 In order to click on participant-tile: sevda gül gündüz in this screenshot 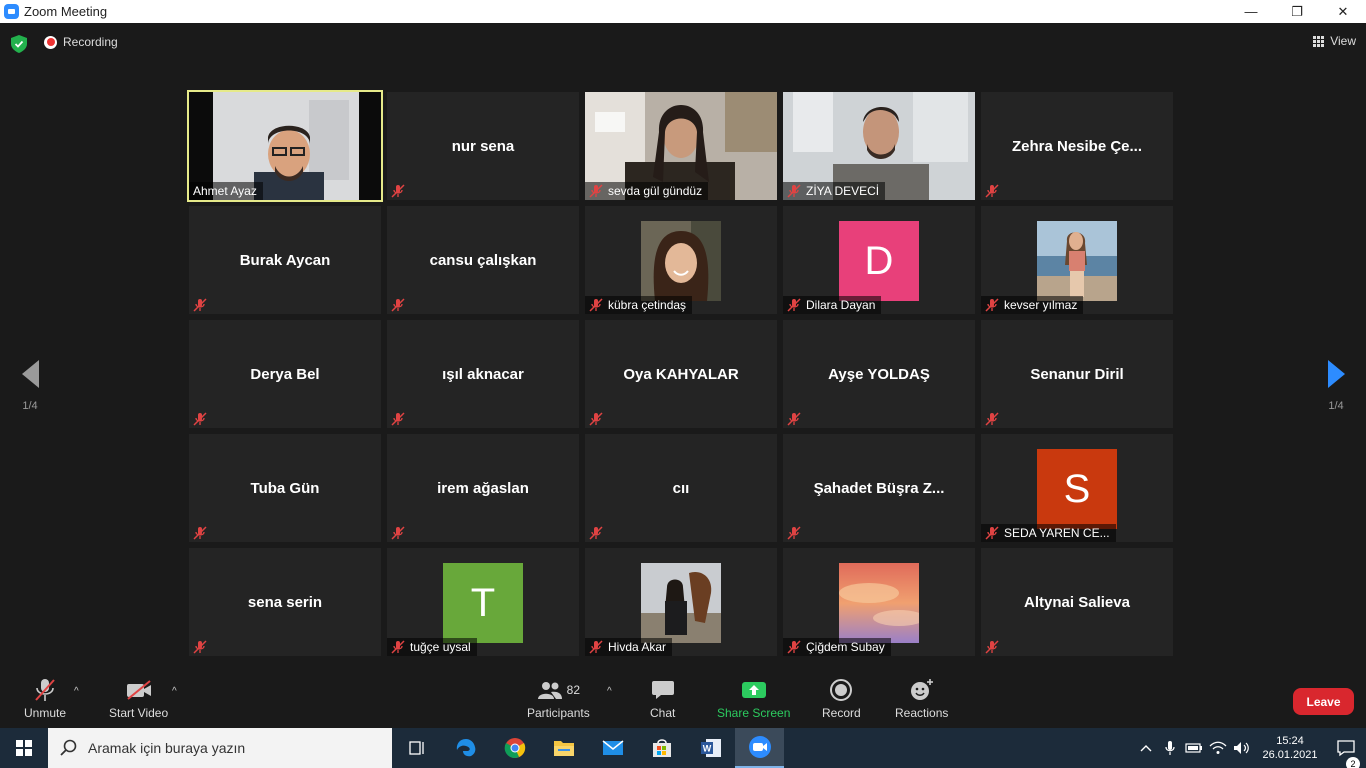, I will do `click(681, 146)`.